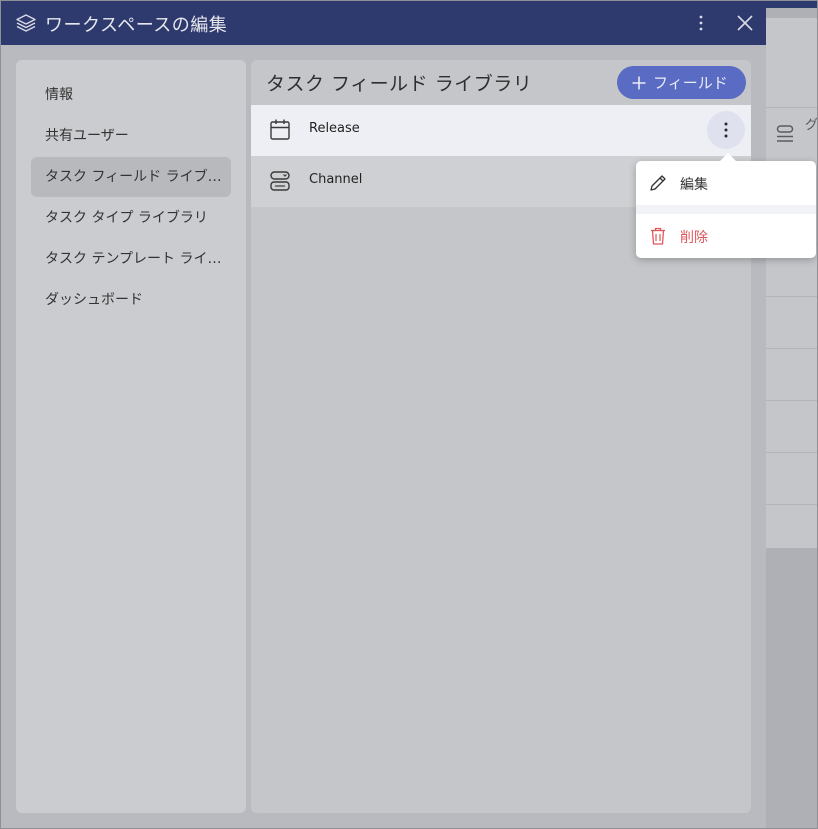 The height and width of the screenshot is (829, 818). Describe the element at coordinates (791, 283) in the screenshot. I see `background-panel` at that location.